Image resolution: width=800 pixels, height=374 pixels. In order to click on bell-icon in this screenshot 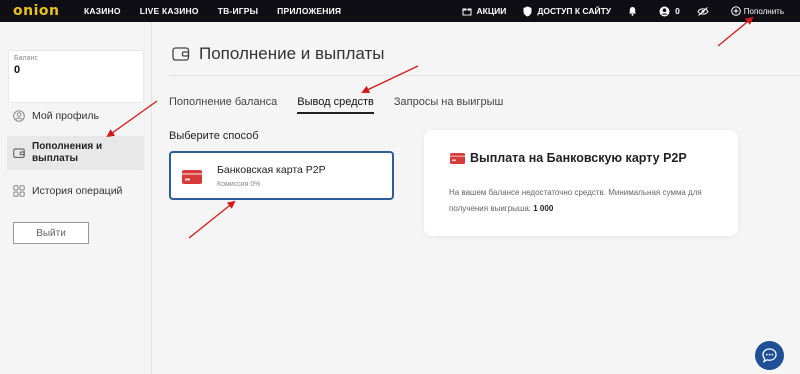, I will do `click(633, 11)`.